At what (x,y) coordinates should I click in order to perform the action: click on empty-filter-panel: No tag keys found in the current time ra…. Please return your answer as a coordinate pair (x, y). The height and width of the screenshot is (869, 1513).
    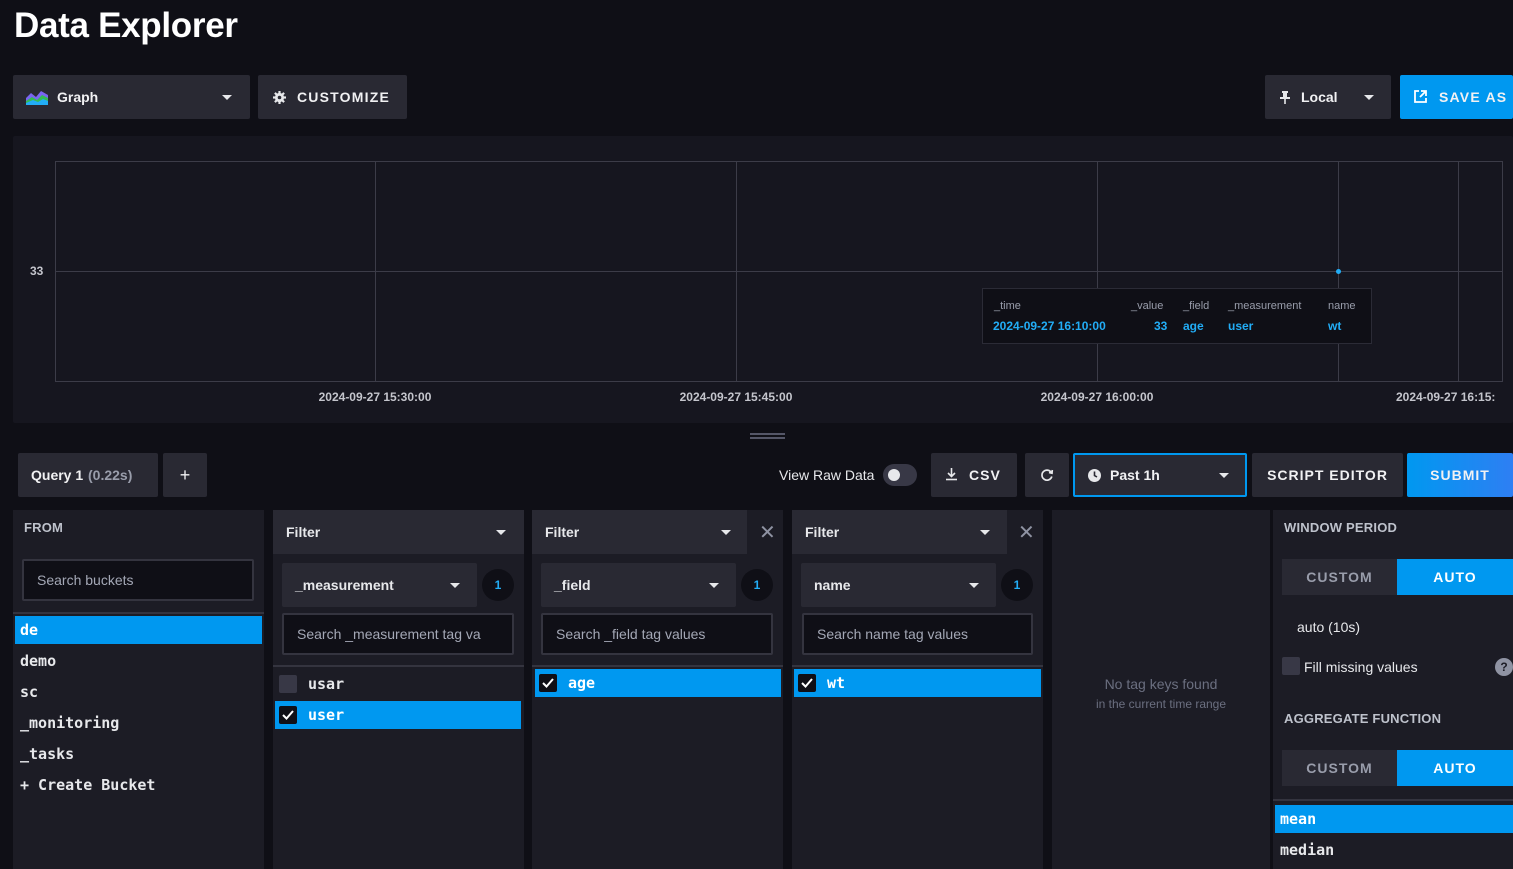
    Looking at the image, I should click on (1161, 689).